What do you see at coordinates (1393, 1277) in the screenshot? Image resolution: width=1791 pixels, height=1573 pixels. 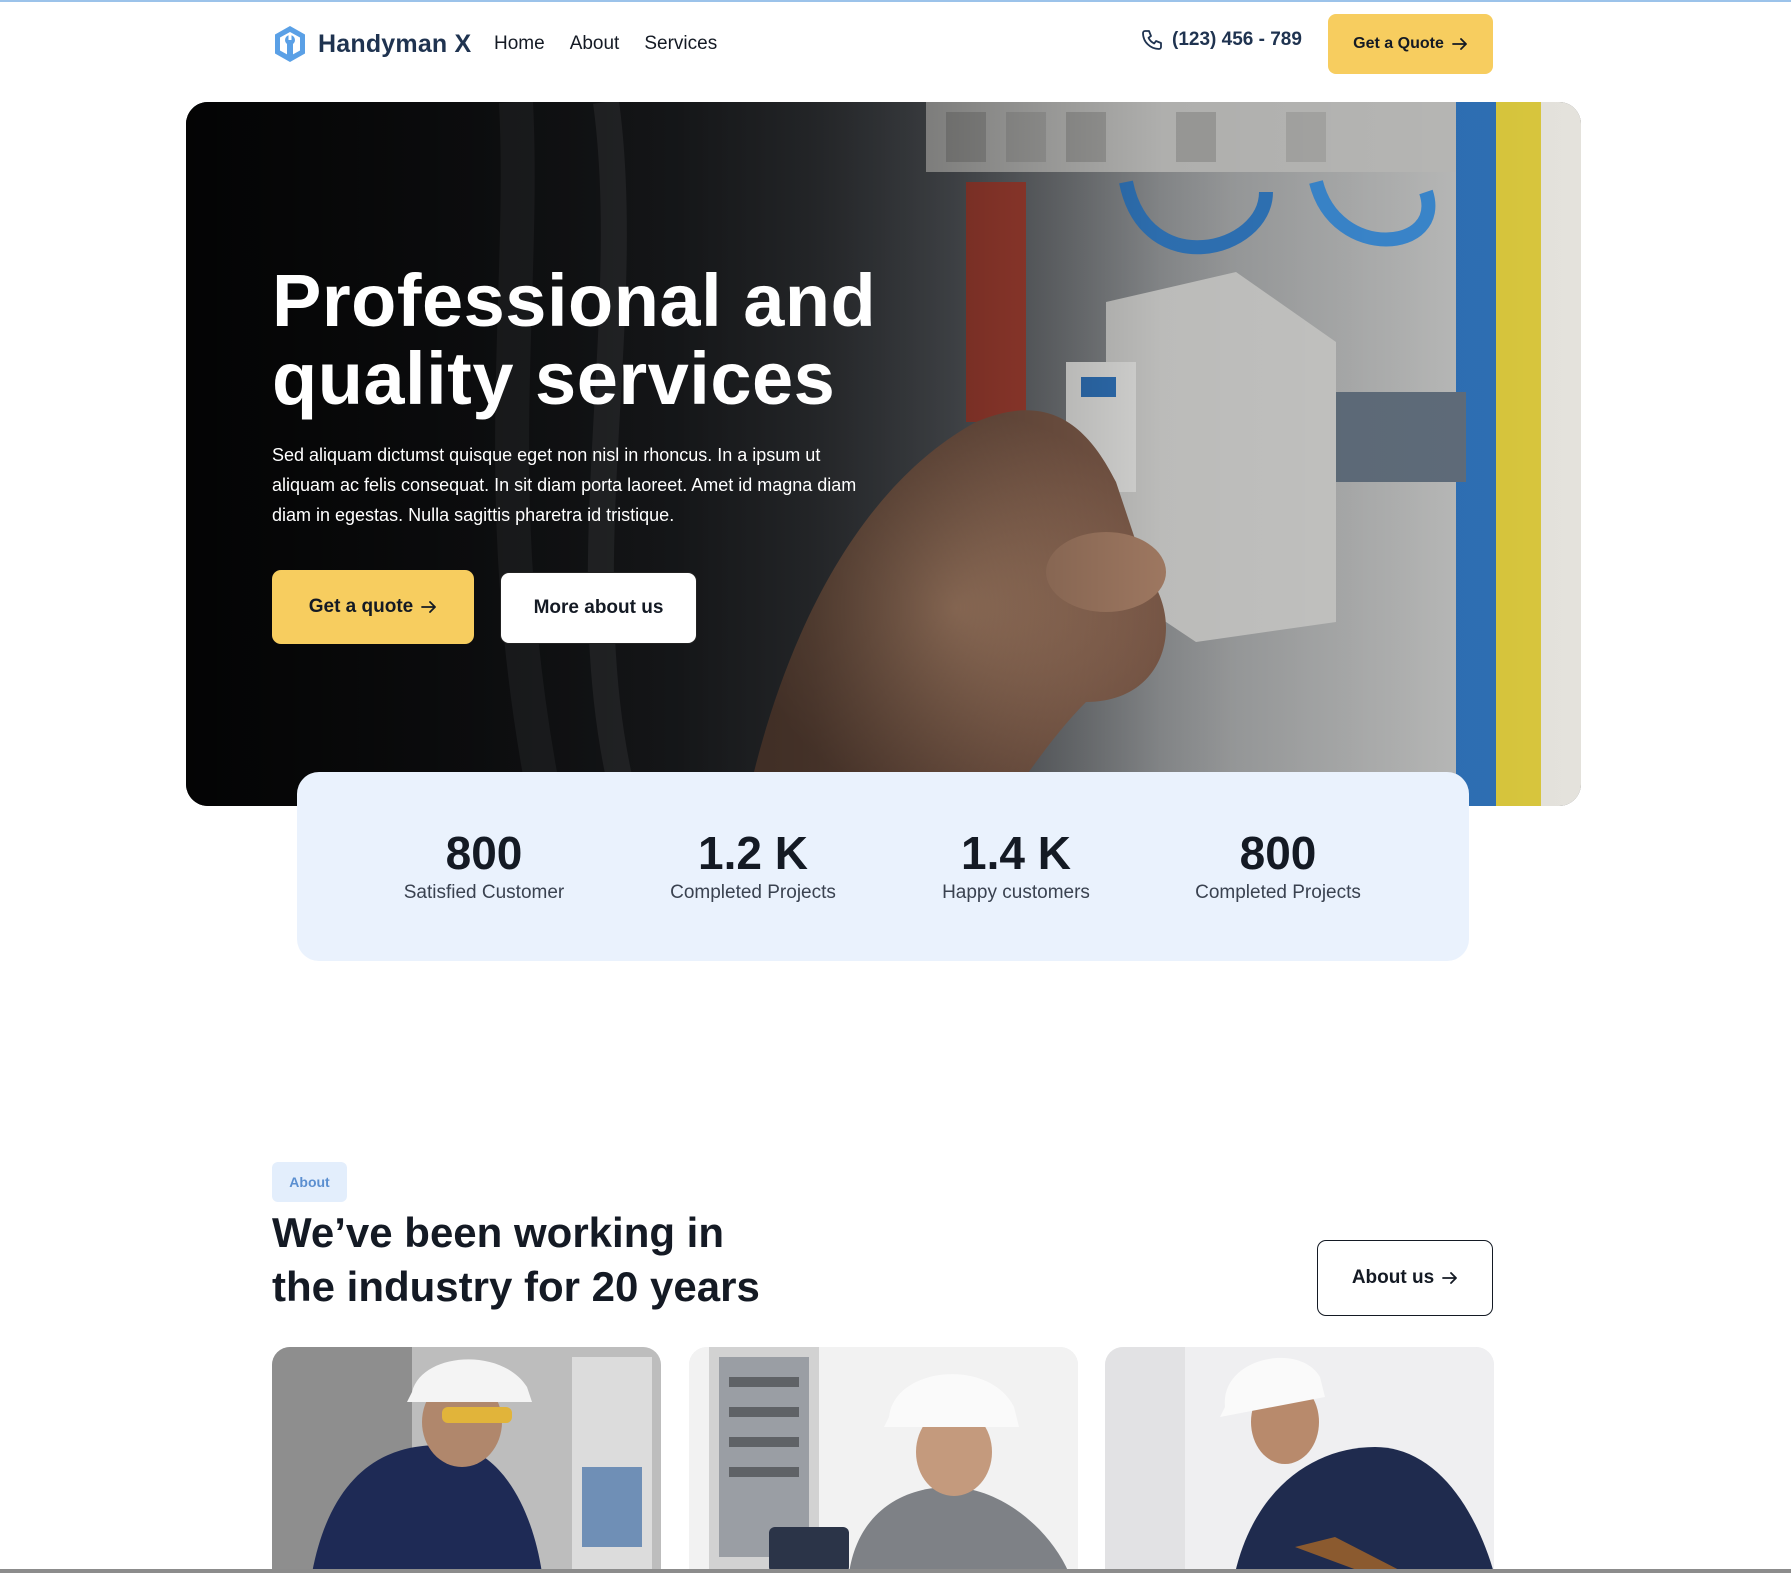 I see `about-us-label: About us` at bounding box center [1393, 1277].